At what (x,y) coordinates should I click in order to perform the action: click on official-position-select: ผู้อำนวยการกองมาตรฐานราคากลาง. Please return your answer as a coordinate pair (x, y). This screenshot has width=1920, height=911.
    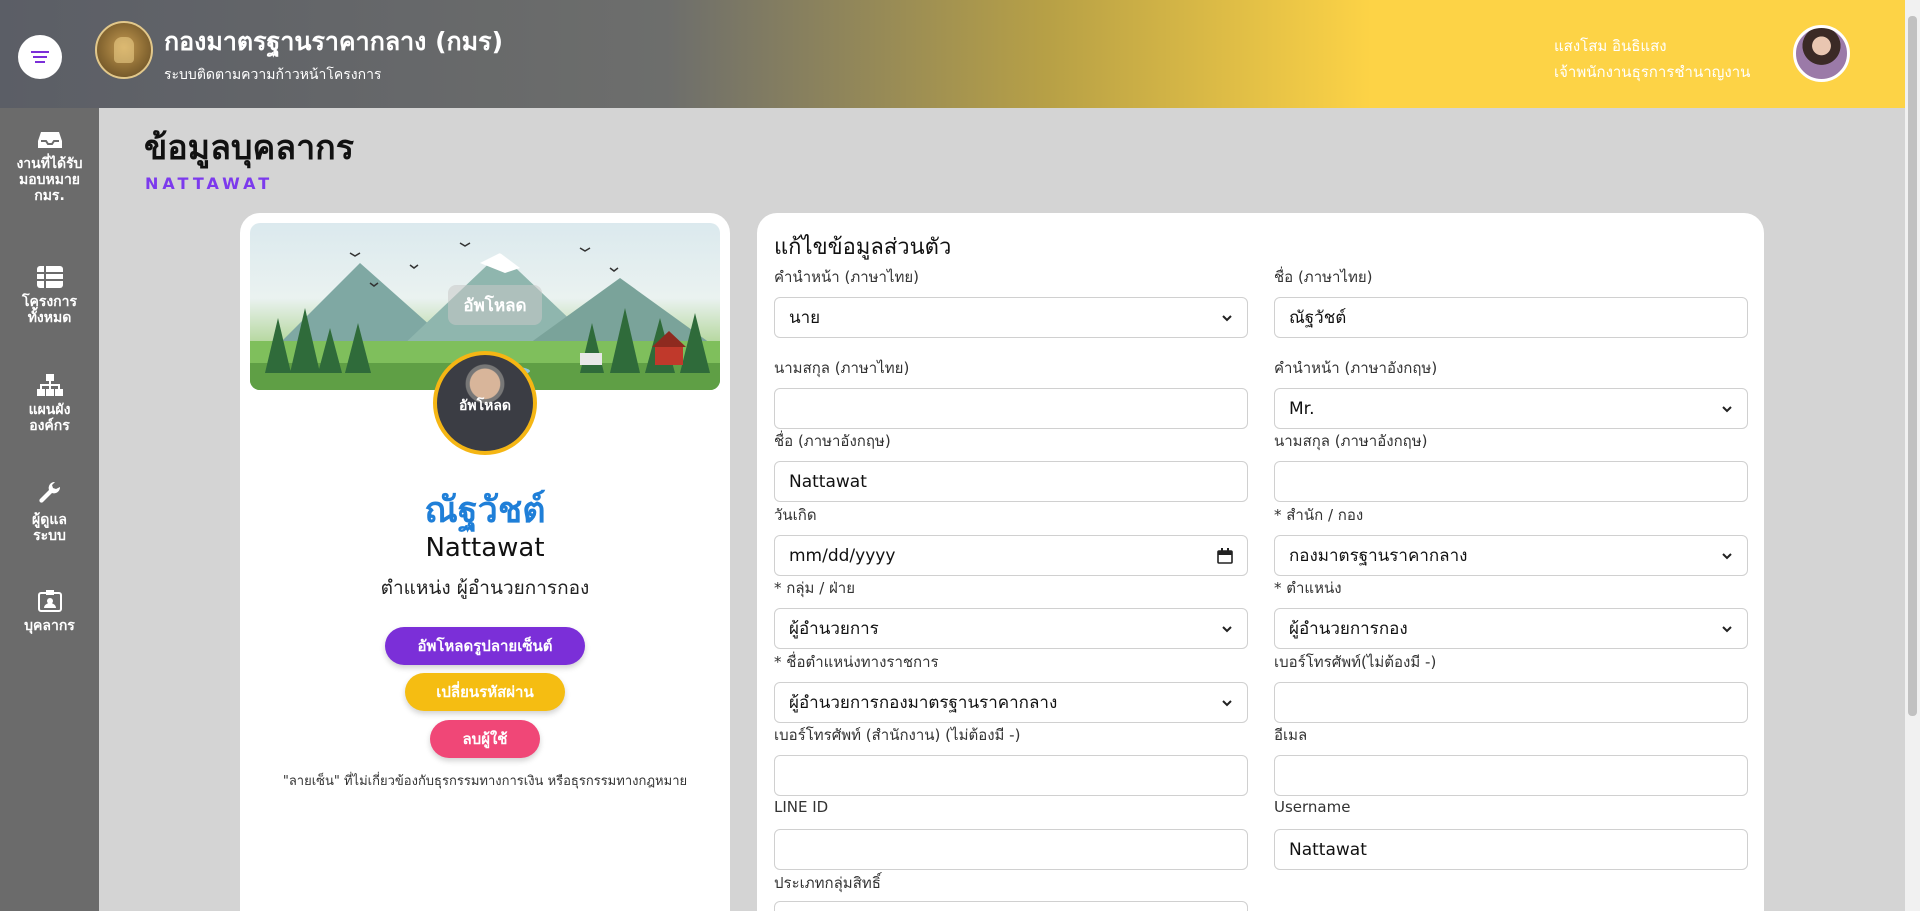
    Looking at the image, I should click on (1011, 702).